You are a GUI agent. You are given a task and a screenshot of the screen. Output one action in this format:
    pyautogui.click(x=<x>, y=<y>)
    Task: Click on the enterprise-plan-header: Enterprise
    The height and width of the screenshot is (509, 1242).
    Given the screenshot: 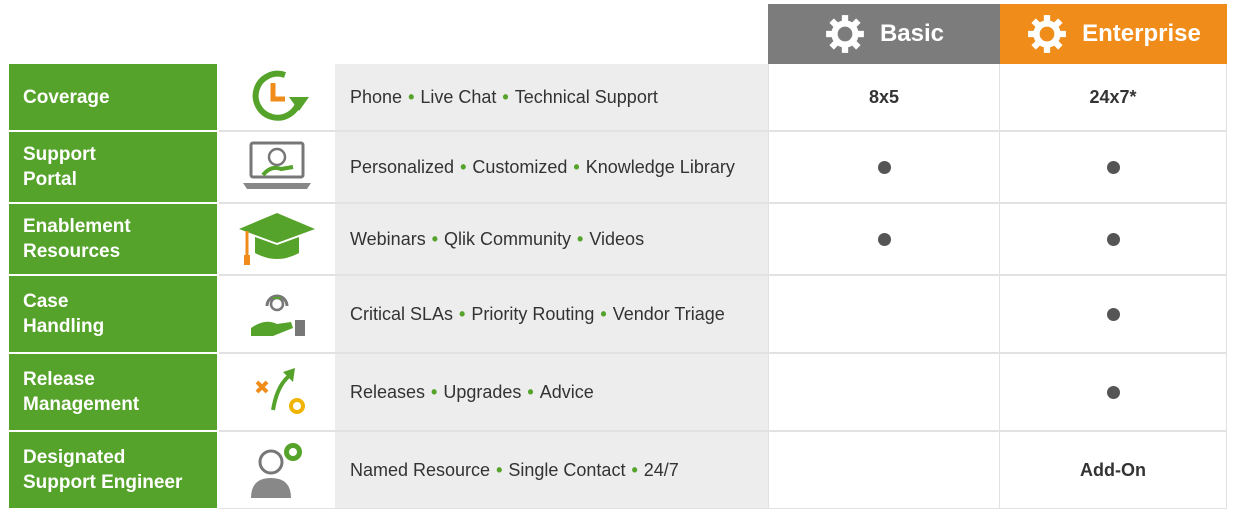 What is the action you would take?
    pyautogui.click(x=1113, y=34)
    